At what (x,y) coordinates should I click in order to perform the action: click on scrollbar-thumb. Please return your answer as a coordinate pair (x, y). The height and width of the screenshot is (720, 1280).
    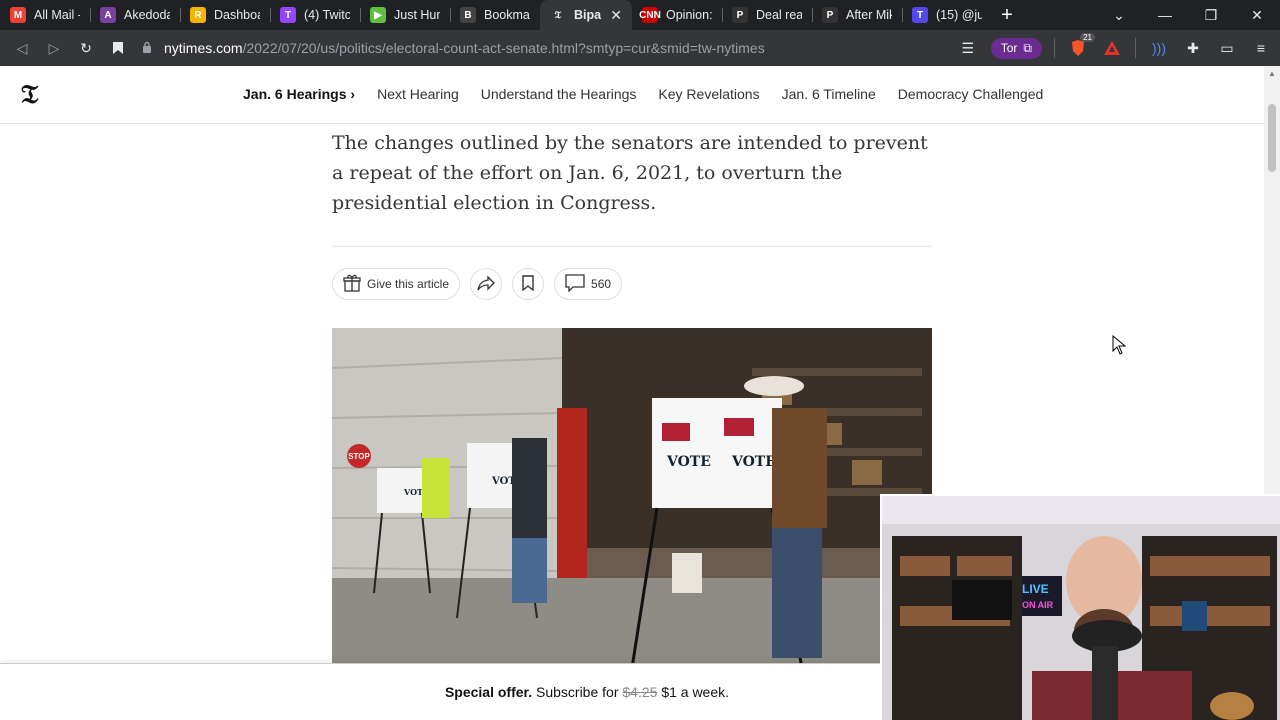
    Looking at the image, I should click on (1272, 138).